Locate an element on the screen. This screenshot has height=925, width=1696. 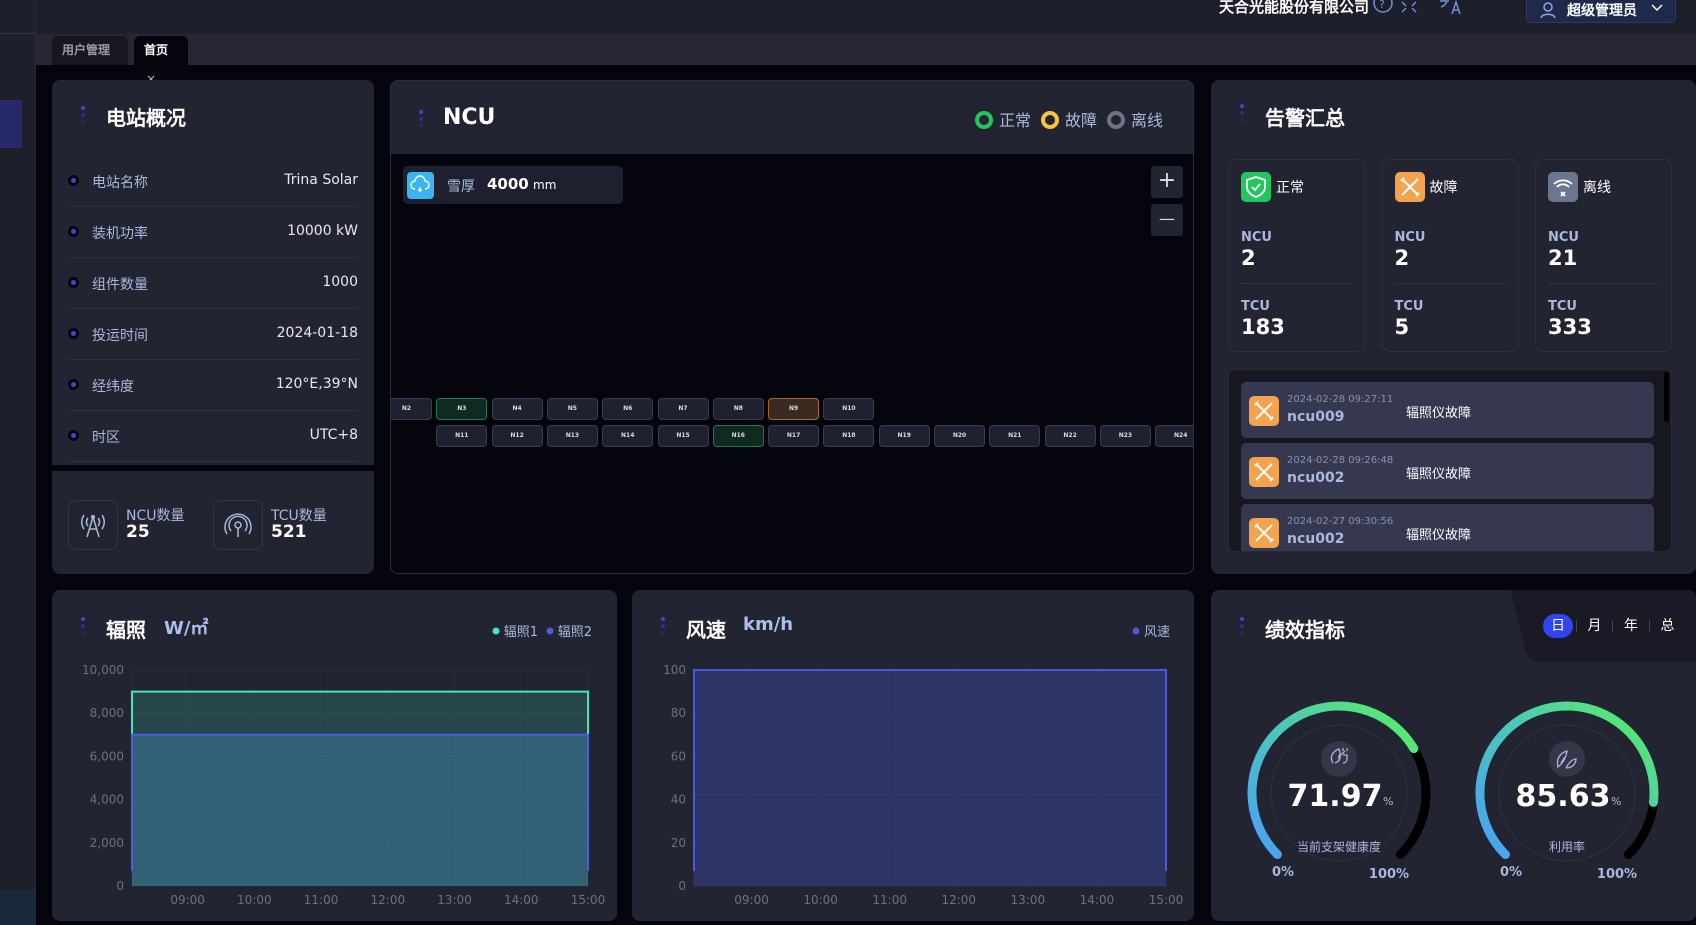
ncu-cell: N6 is located at coordinates (628, 409).